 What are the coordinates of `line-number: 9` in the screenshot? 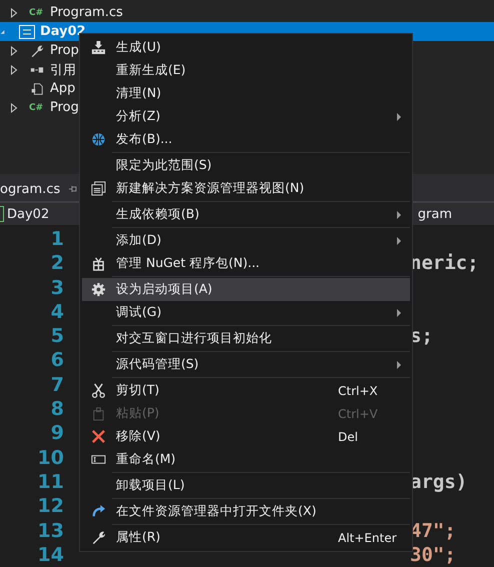 It's located at (57, 433).